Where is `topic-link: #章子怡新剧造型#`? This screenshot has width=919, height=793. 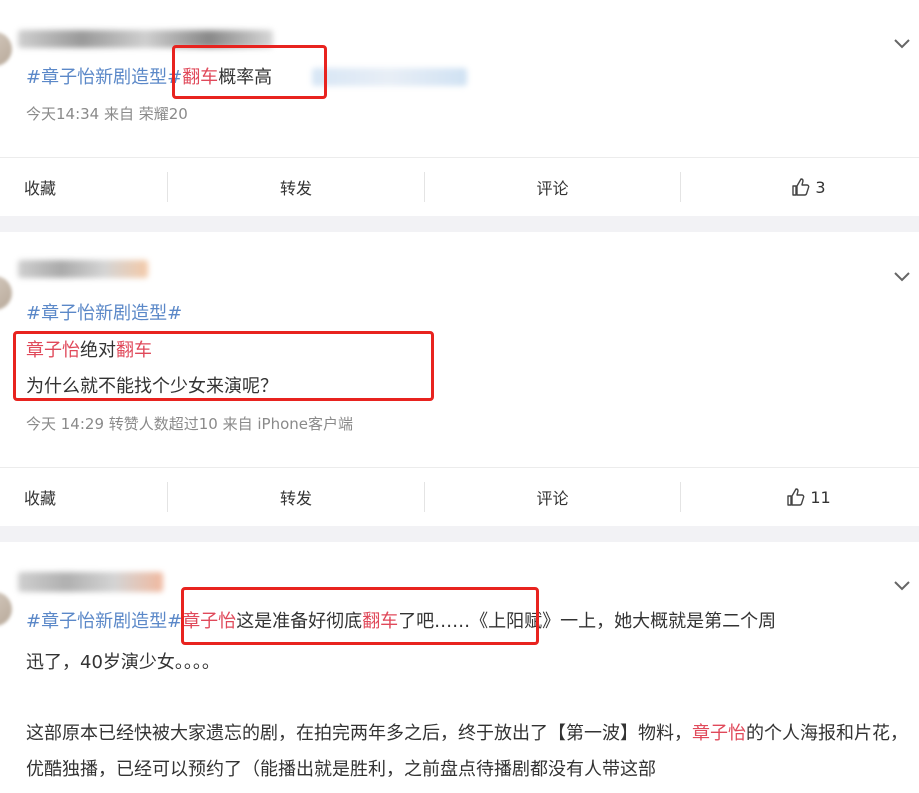
topic-link: #章子怡新剧造型# is located at coordinates (104, 313).